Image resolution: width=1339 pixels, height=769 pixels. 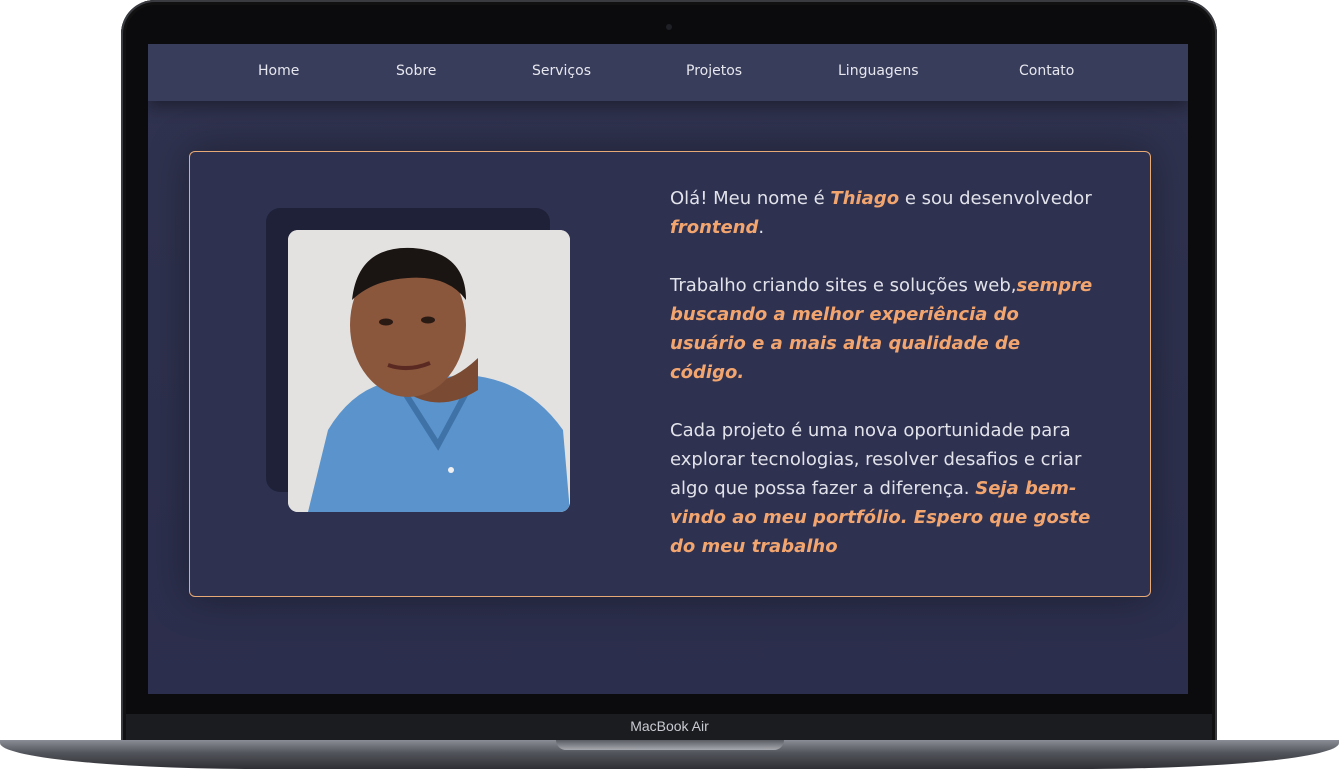 What do you see at coordinates (278, 71) in the screenshot?
I see `nav-home: Home` at bounding box center [278, 71].